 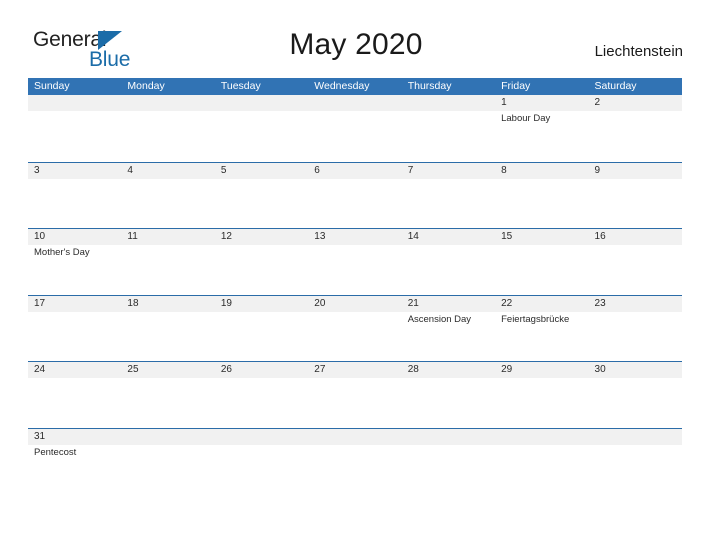 I want to click on day-cell: 12, so click(x=261, y=262).